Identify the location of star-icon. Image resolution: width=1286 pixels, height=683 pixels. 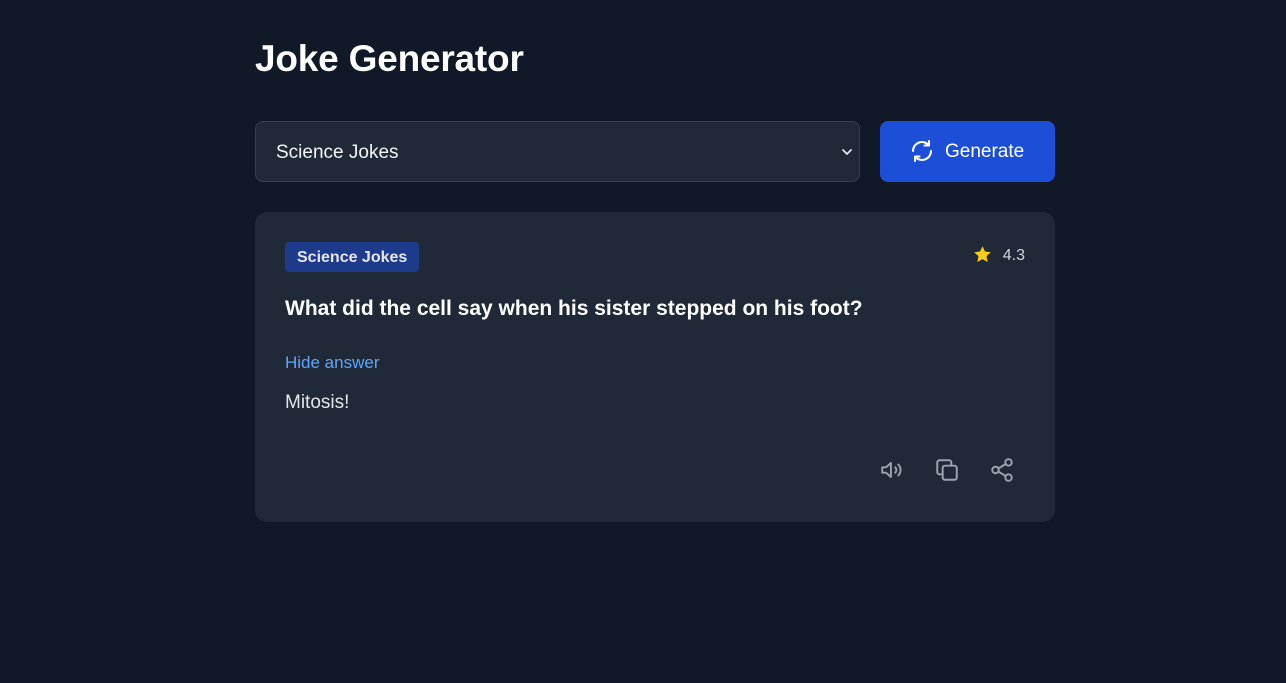
(982, 254).